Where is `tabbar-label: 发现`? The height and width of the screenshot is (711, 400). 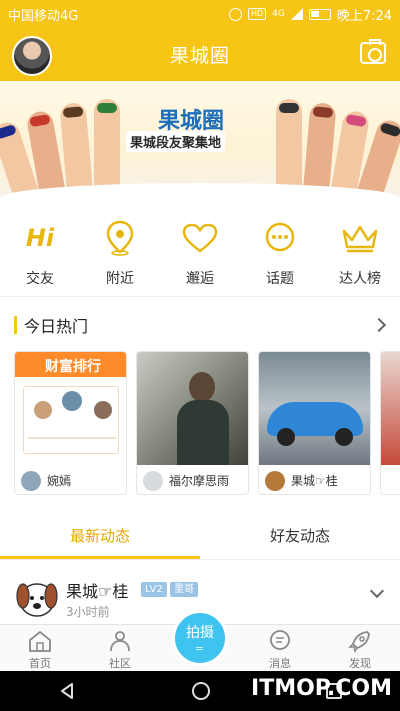
tabbar-label: 发现 is located at coordinates (360, 663).